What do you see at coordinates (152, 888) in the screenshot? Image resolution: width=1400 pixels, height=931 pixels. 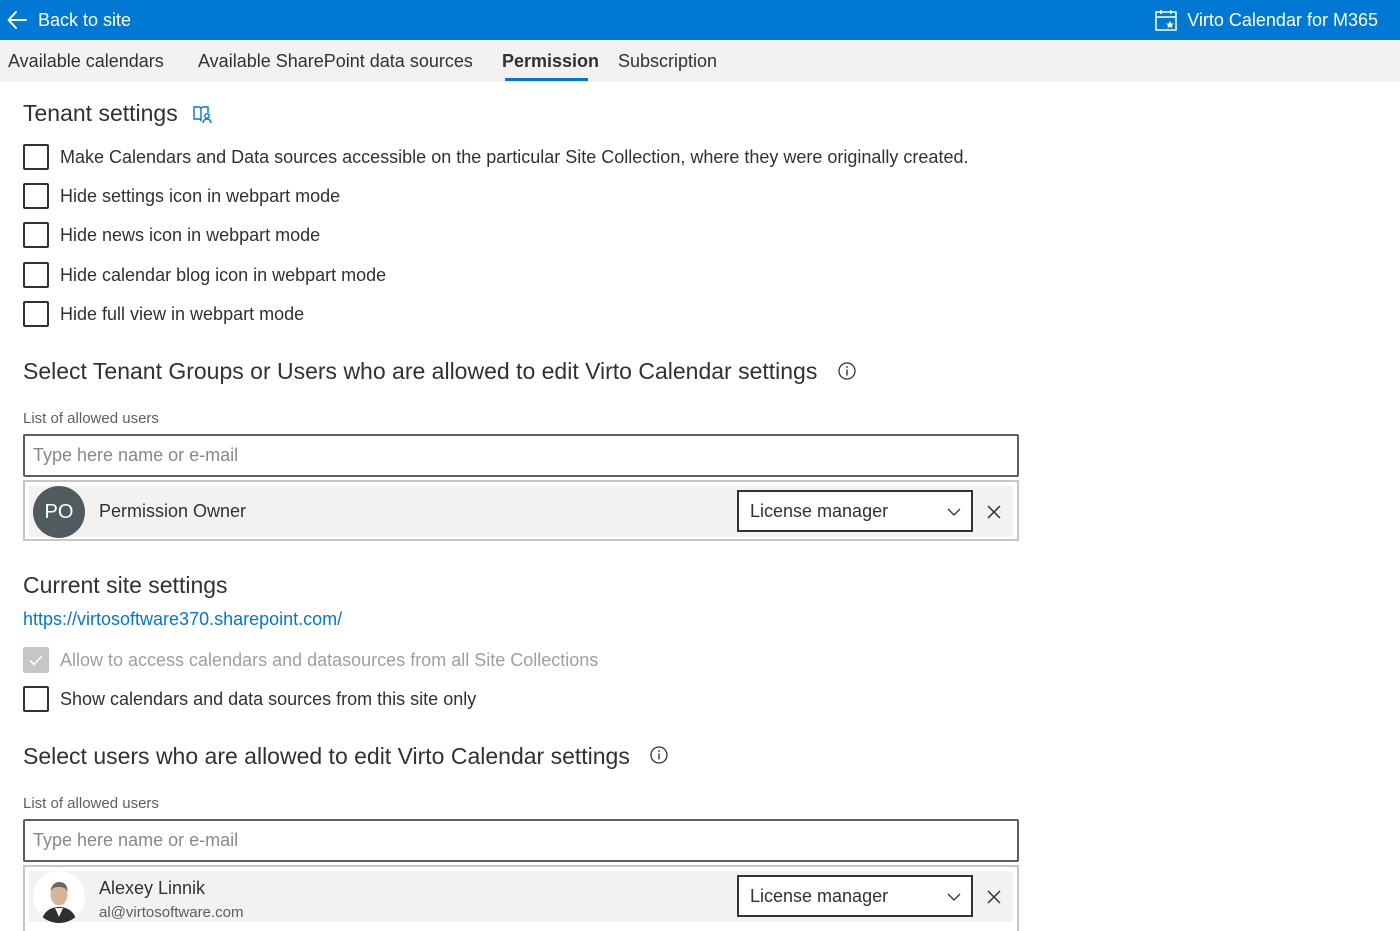 I see `person-name: Alexey Linnik` at bounding box center [152, 888].